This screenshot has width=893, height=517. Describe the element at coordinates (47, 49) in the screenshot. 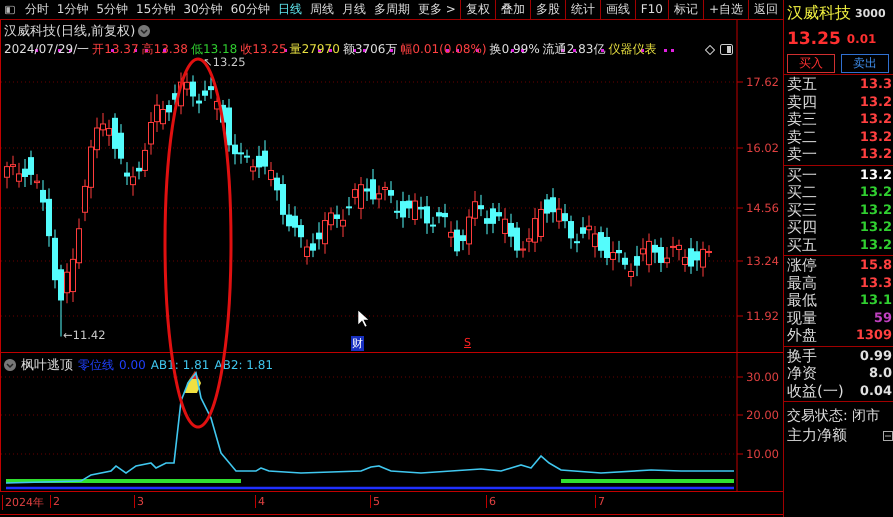

I see `quote-value: 2024/07/29/一` at that location.